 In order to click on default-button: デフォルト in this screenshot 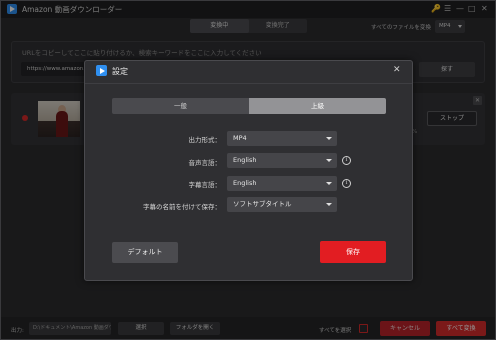, I will do `click(145, 252)`.